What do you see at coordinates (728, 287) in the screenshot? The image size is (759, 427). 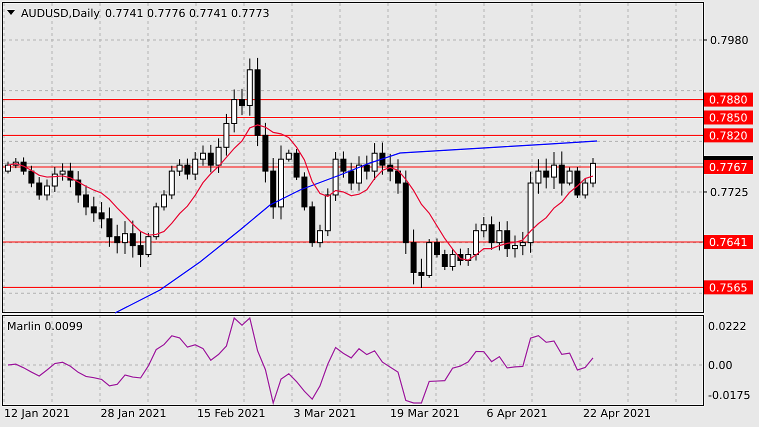 I see `level-label: 0.7565` at bounding box center [728, 287].